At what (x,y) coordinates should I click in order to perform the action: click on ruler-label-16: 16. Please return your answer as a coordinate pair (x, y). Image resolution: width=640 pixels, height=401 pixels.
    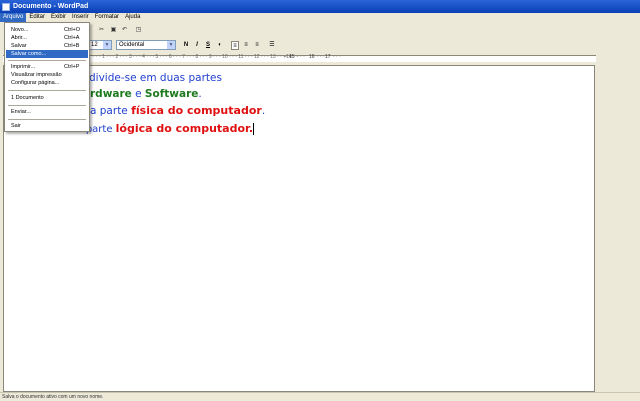
    Looking at the image, I should click on (312, 57).